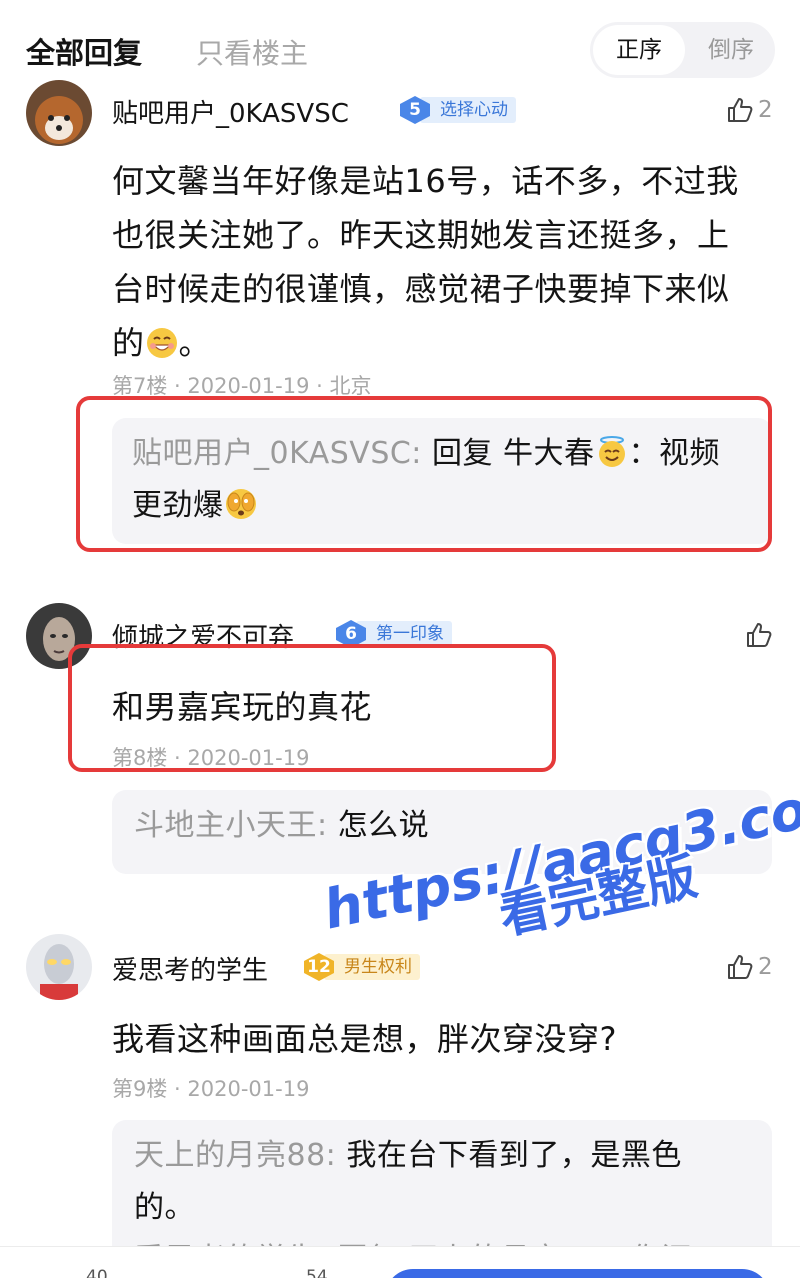  I want to click on red-panda-avatar-icon, so click(59, 113).